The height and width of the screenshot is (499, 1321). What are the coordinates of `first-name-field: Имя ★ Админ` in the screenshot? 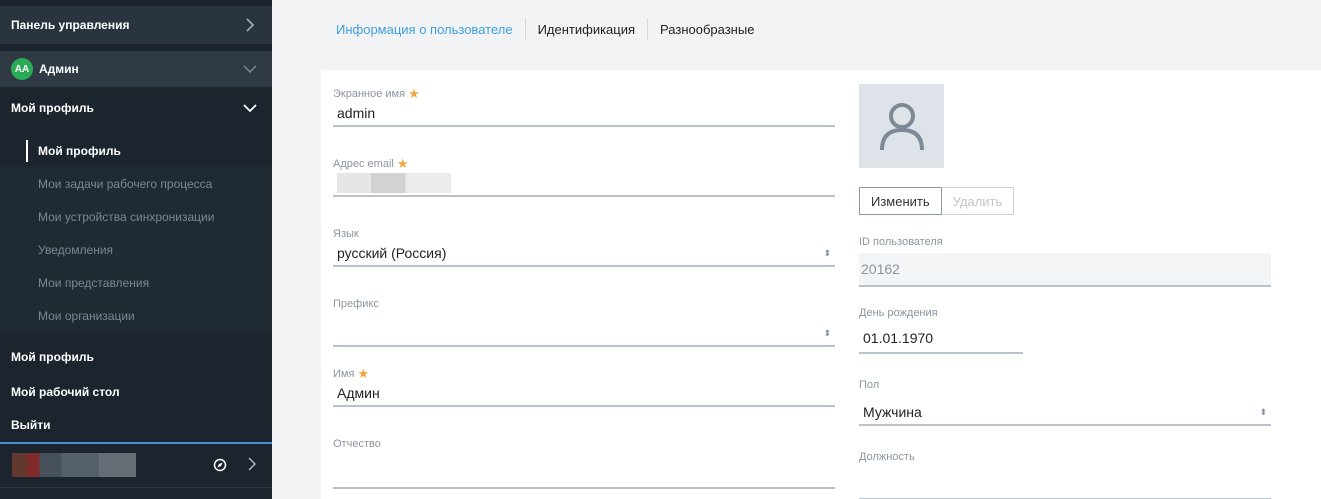 It's located at (584, 386).